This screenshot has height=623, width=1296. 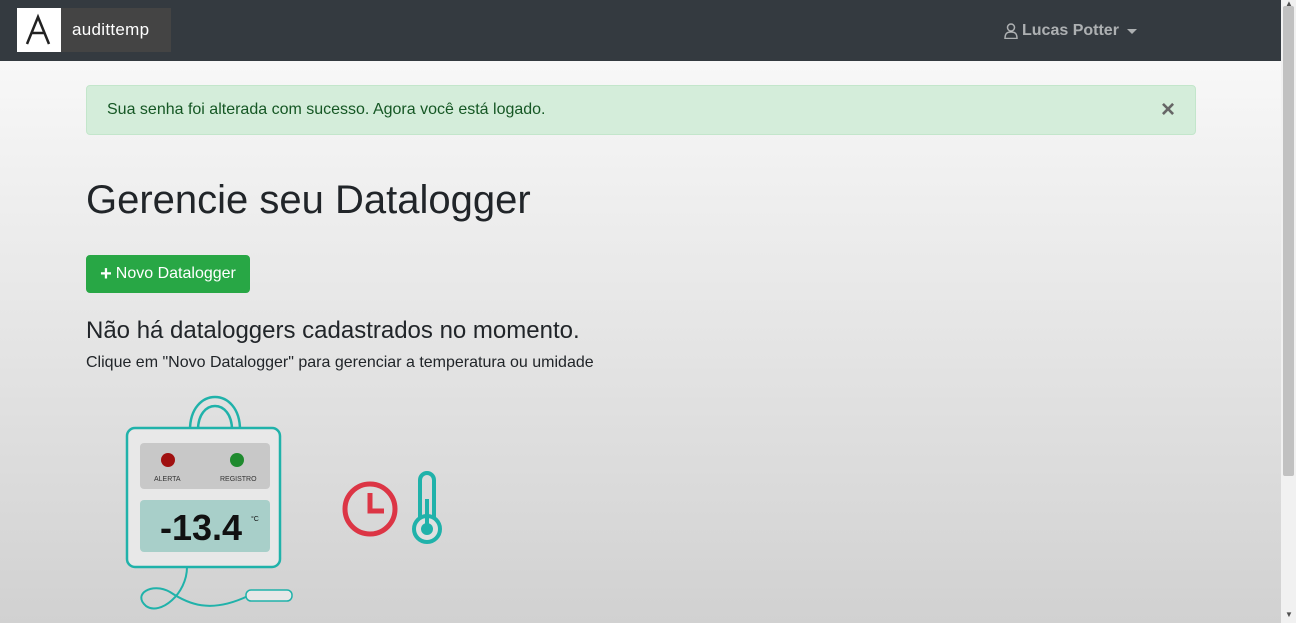 I want to click on scroll-down-icon: ▼, so click(x=1289, y=615).